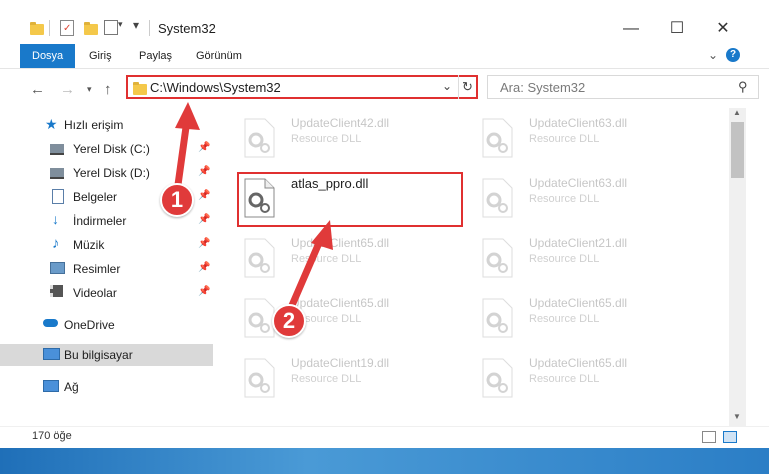  What do you see at coordinates (182, 156) in the screenshot?
I see `arrow-1-shaft` at bounding box center [182, 156].